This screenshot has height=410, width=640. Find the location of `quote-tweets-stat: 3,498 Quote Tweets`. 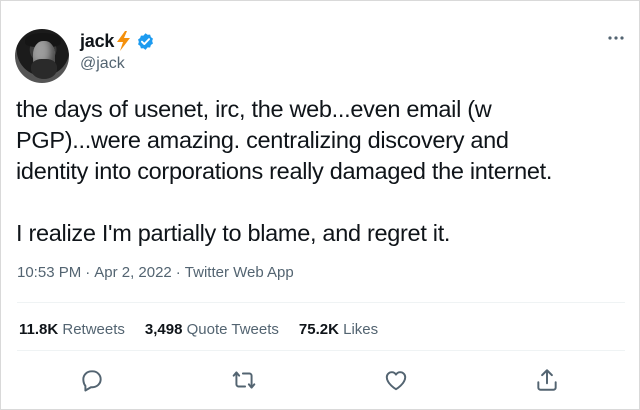

quote-tweets-stat: 3,498 Quote Tweets is located at coordinates (212, 329).